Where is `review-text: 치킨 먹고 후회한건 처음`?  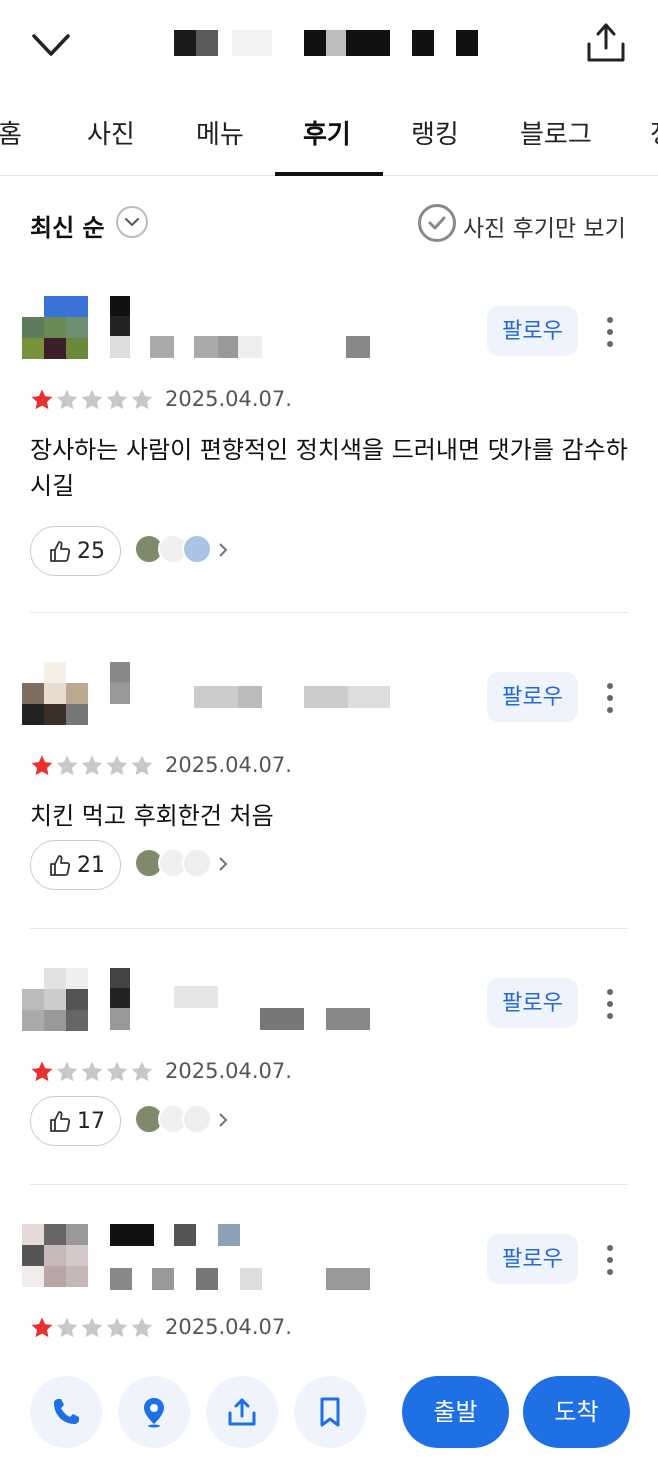
review-text: 치킨 먹고 후회한건 처음 is located at coordinates (152, 816).